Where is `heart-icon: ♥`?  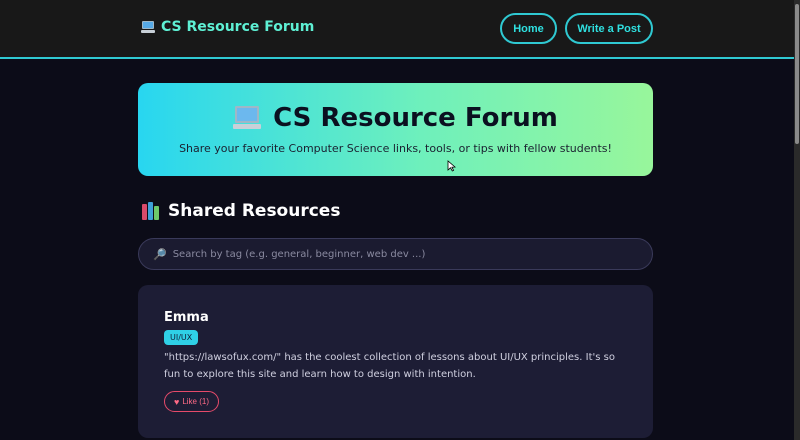 heart-icon: ♥ is located at coordinates (176, 401).